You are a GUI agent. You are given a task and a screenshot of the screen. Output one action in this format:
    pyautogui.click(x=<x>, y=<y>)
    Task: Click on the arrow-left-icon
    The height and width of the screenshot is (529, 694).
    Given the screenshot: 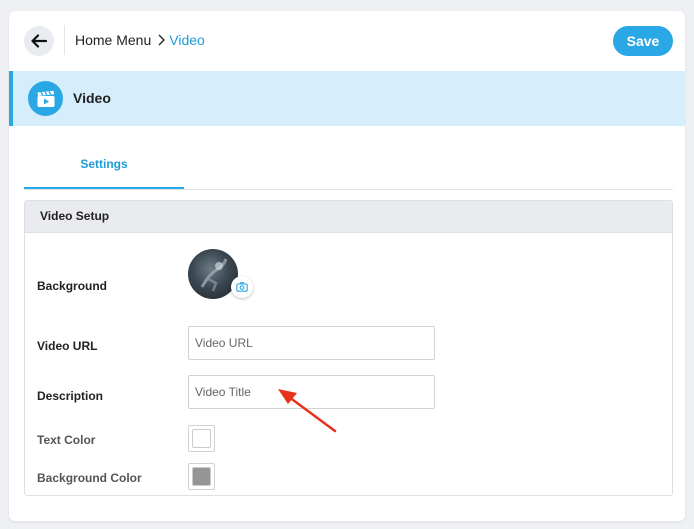 What is the action you would take?
    pyautogui.click(x=39, y=41)
    